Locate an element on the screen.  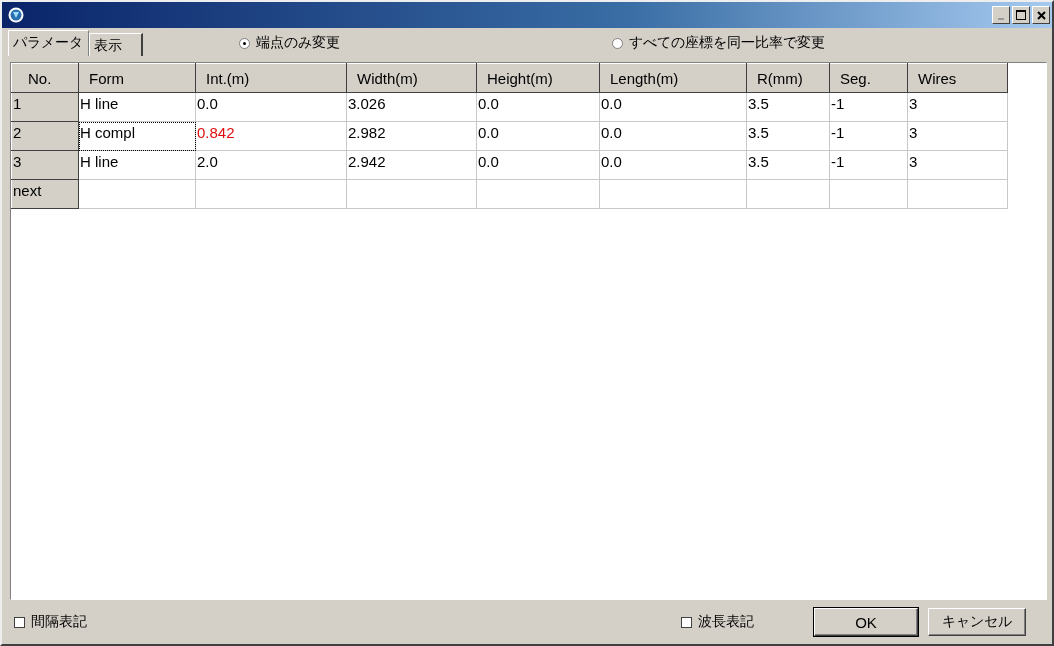
close-button is located at coordinates (1041, 15).